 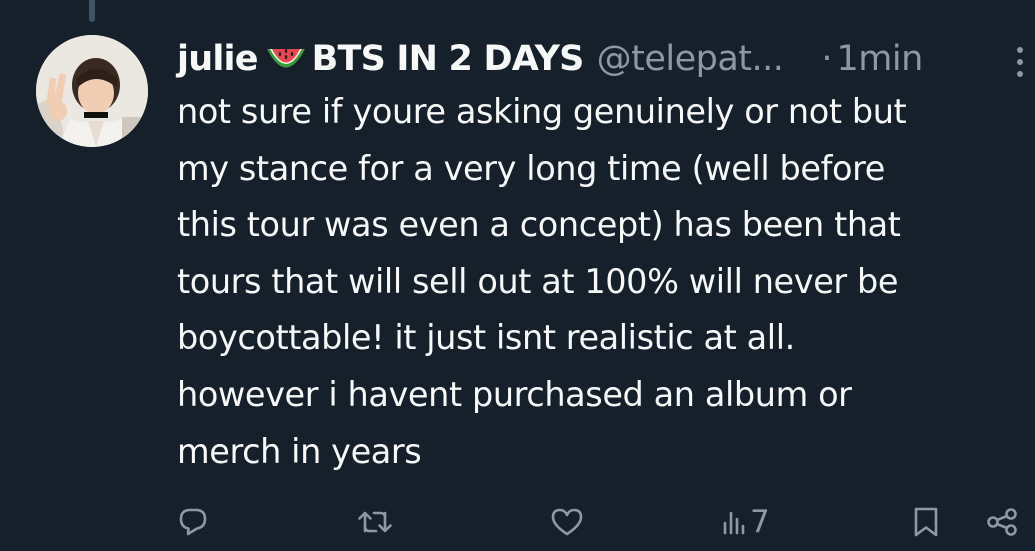 What do you see at coordinates (286, 60) in the screenshot?
I see `watermelon-icon` at bounding box center [286, 60].